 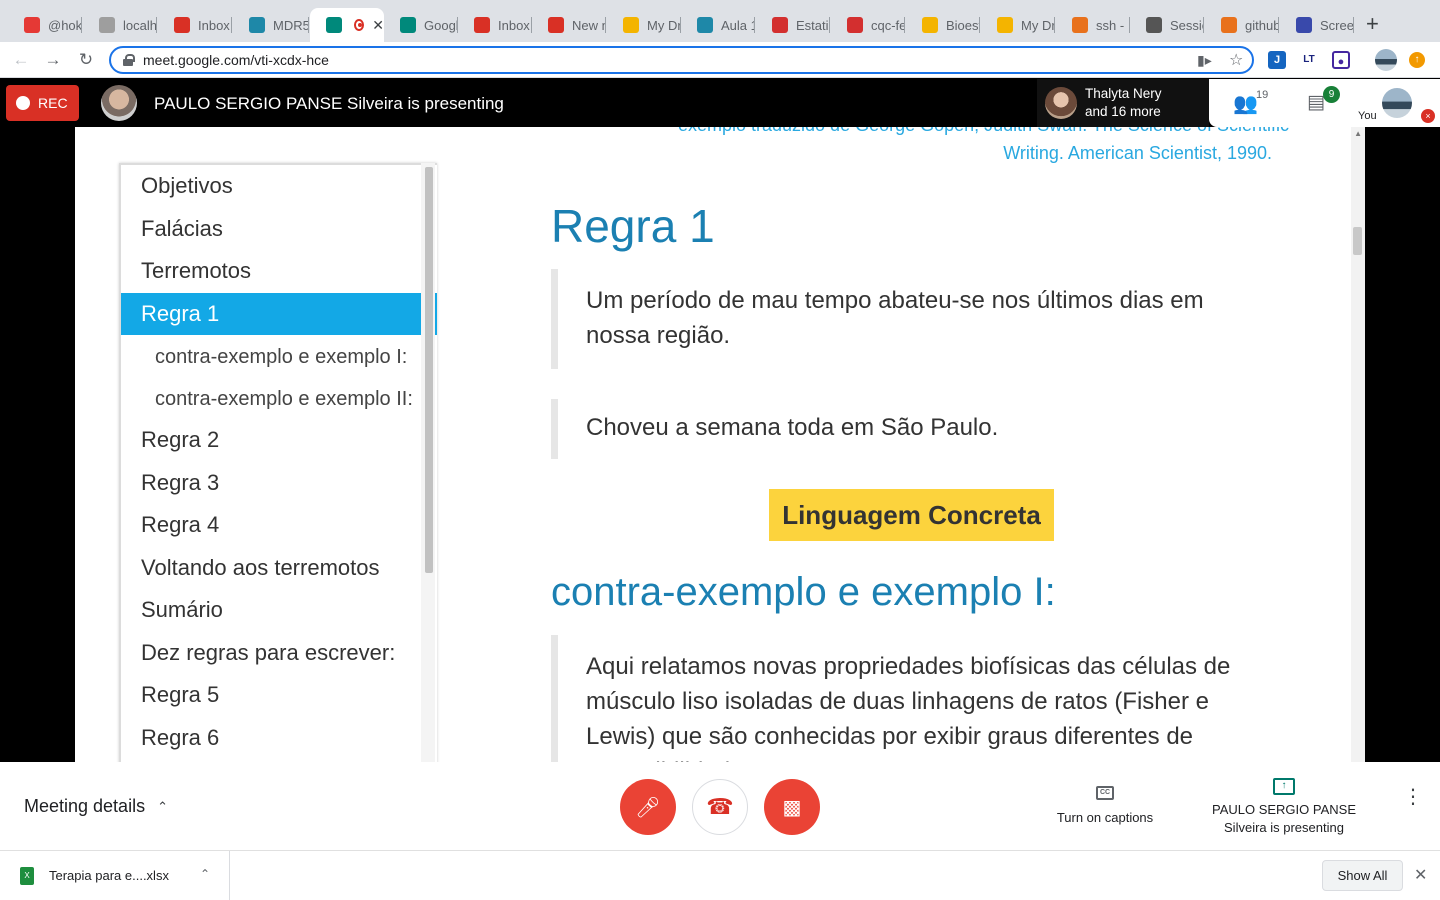 I want to click on participant-avatar, so click(x=1061, y=103).